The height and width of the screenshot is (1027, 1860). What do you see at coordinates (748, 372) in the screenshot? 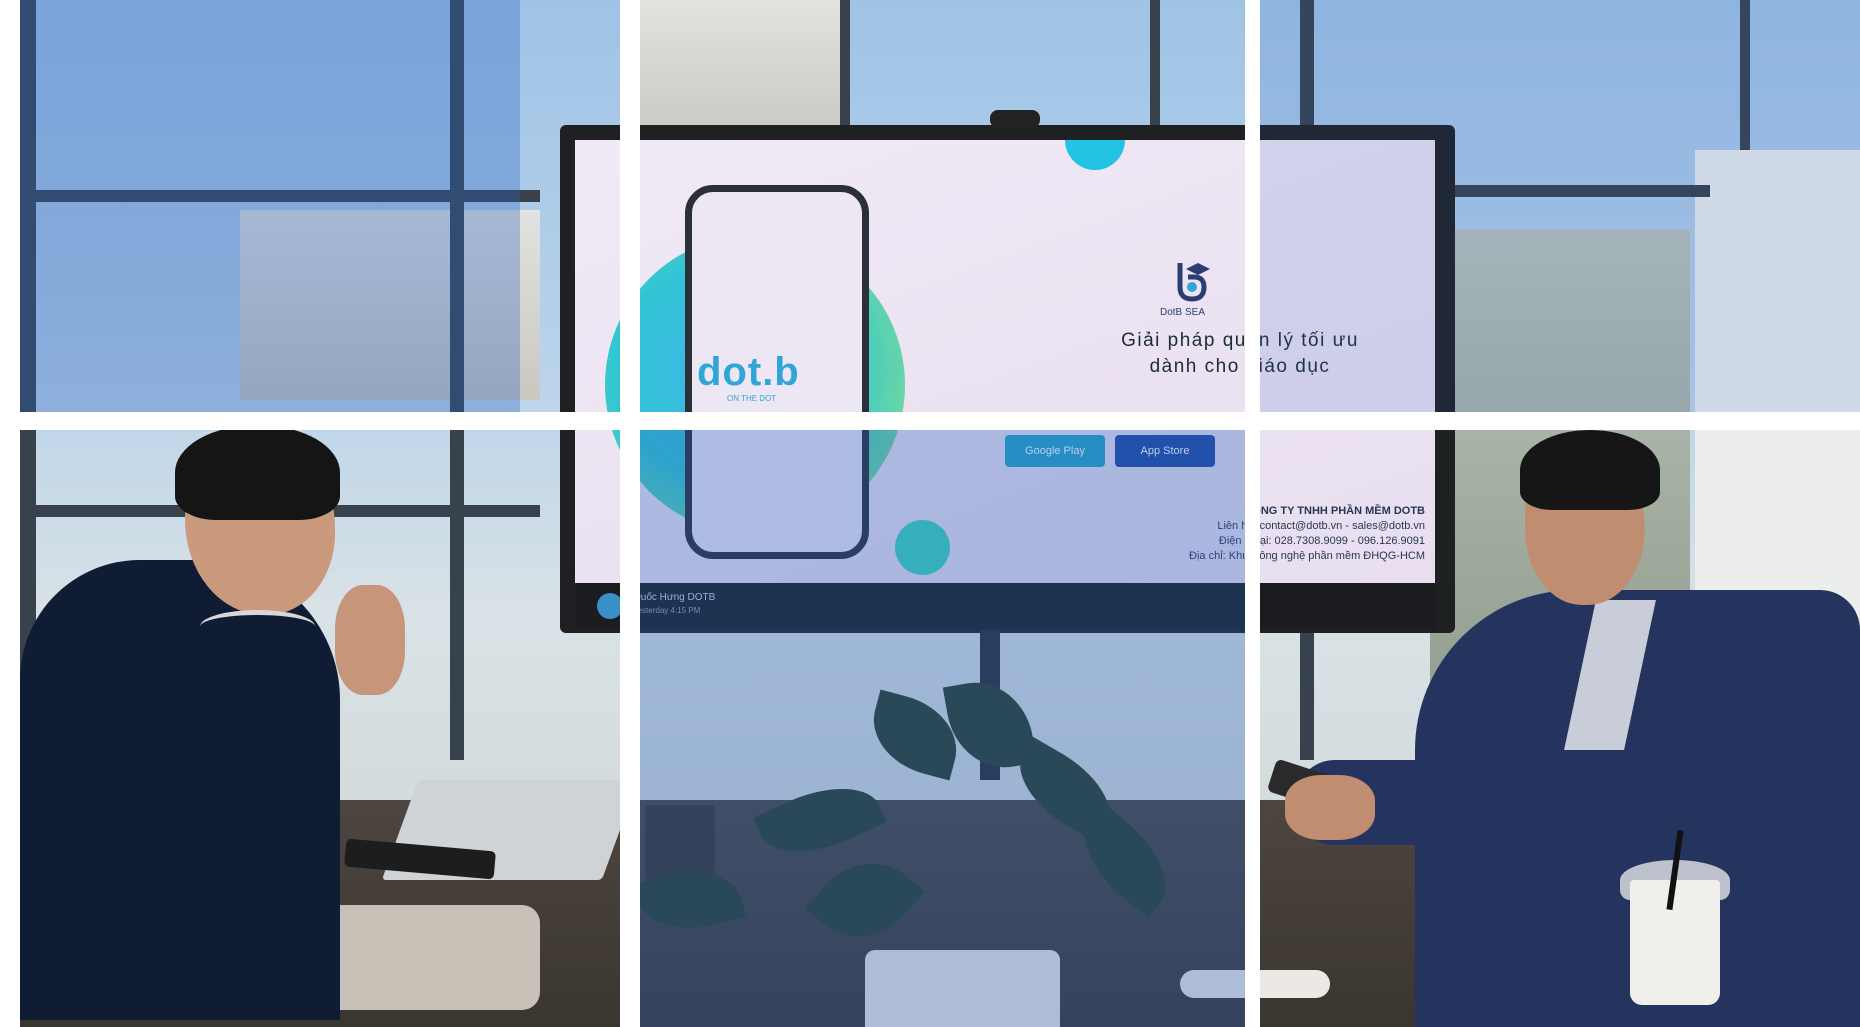
I see `app-logo: dot.b` at bounding box center [748, 372].